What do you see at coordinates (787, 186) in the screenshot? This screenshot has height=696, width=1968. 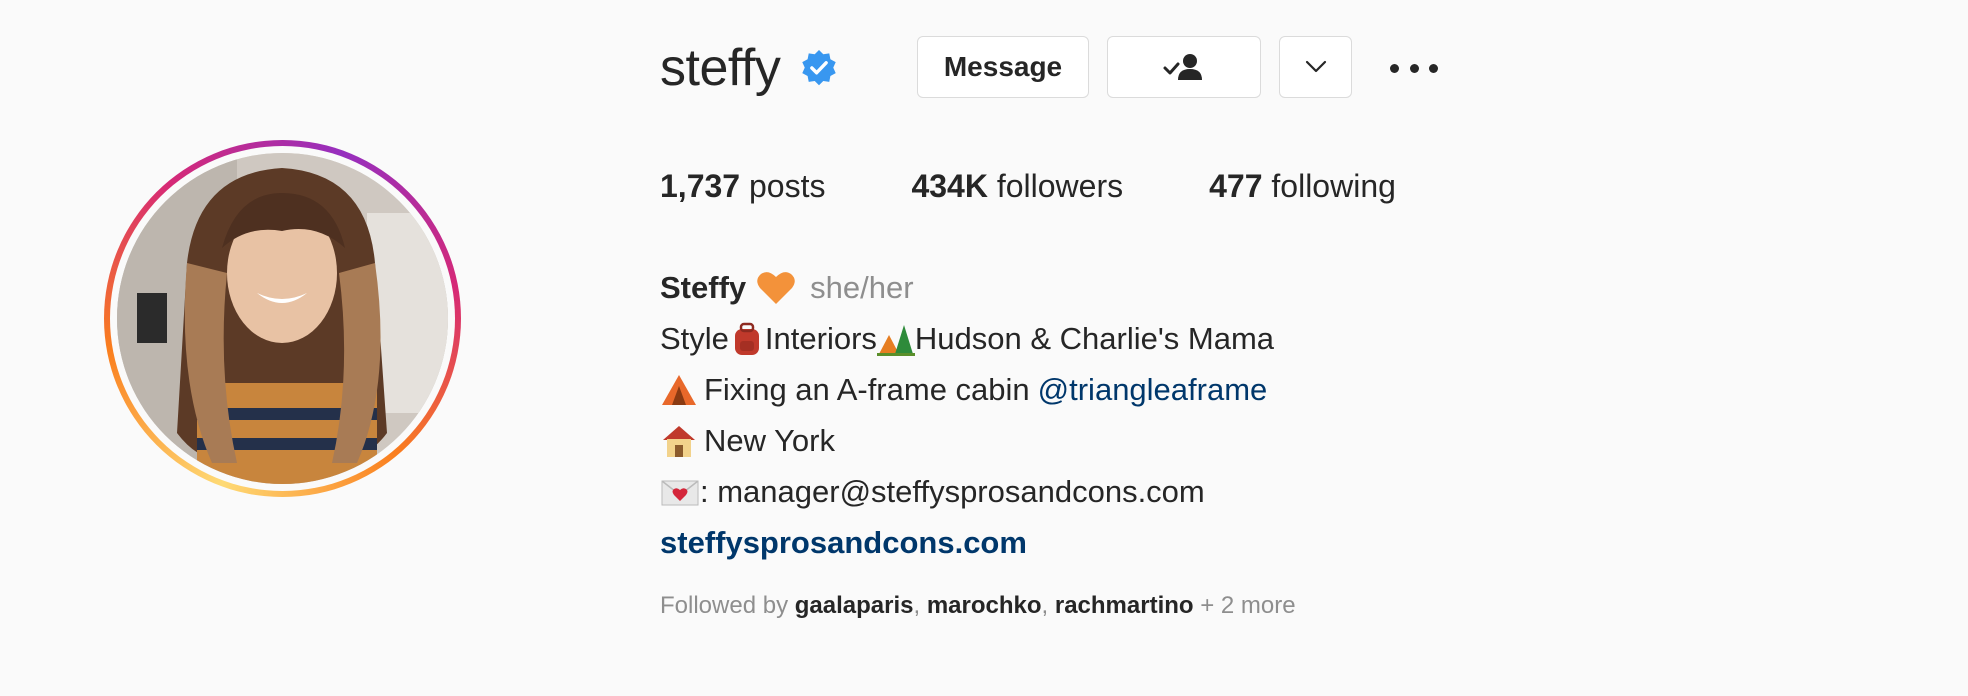 I see `posts-label: posts` at bounding box center [787, 186].